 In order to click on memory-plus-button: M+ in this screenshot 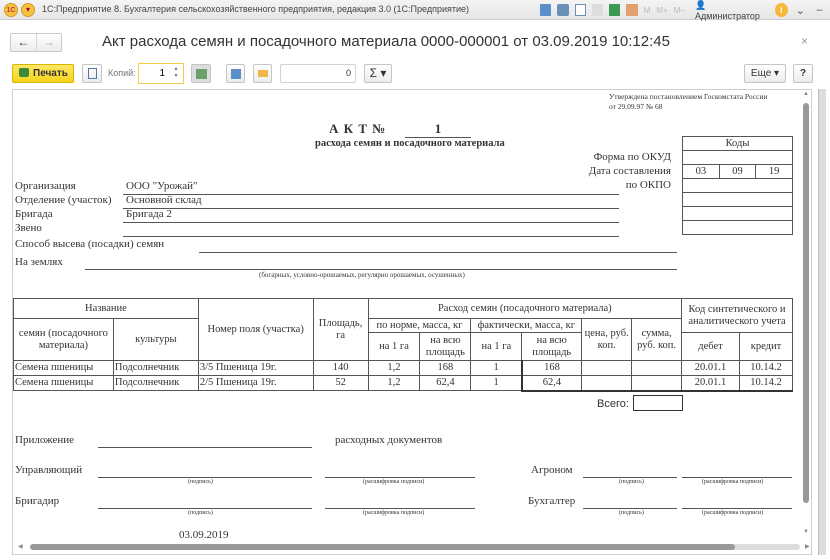, I will do `click(661, 10)`.